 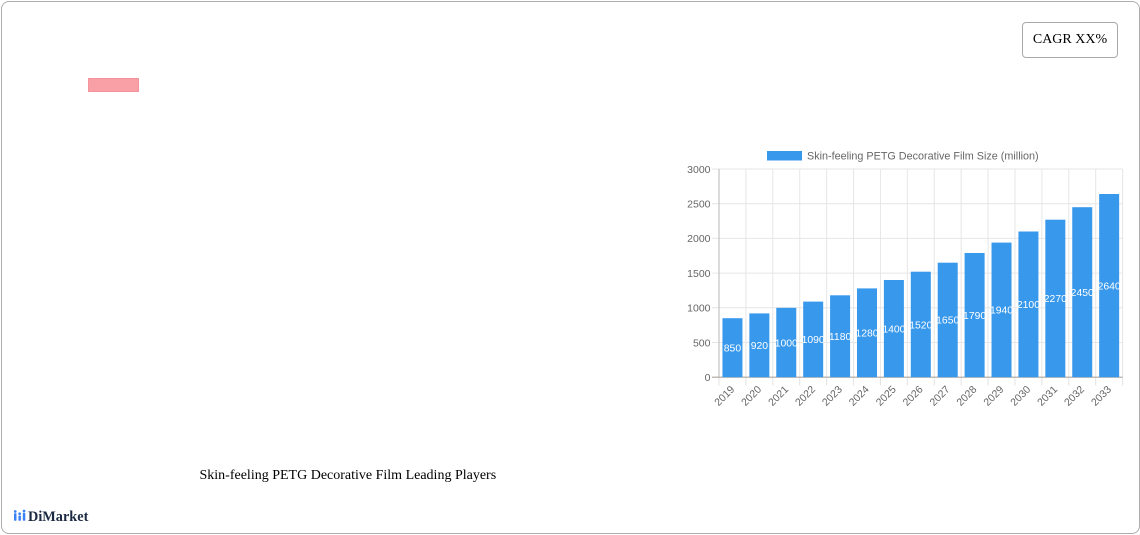 What do you see at coordinates (708, 378) in the screenshot?
I see `svg-text: 0` at bounding box center [708, 378].